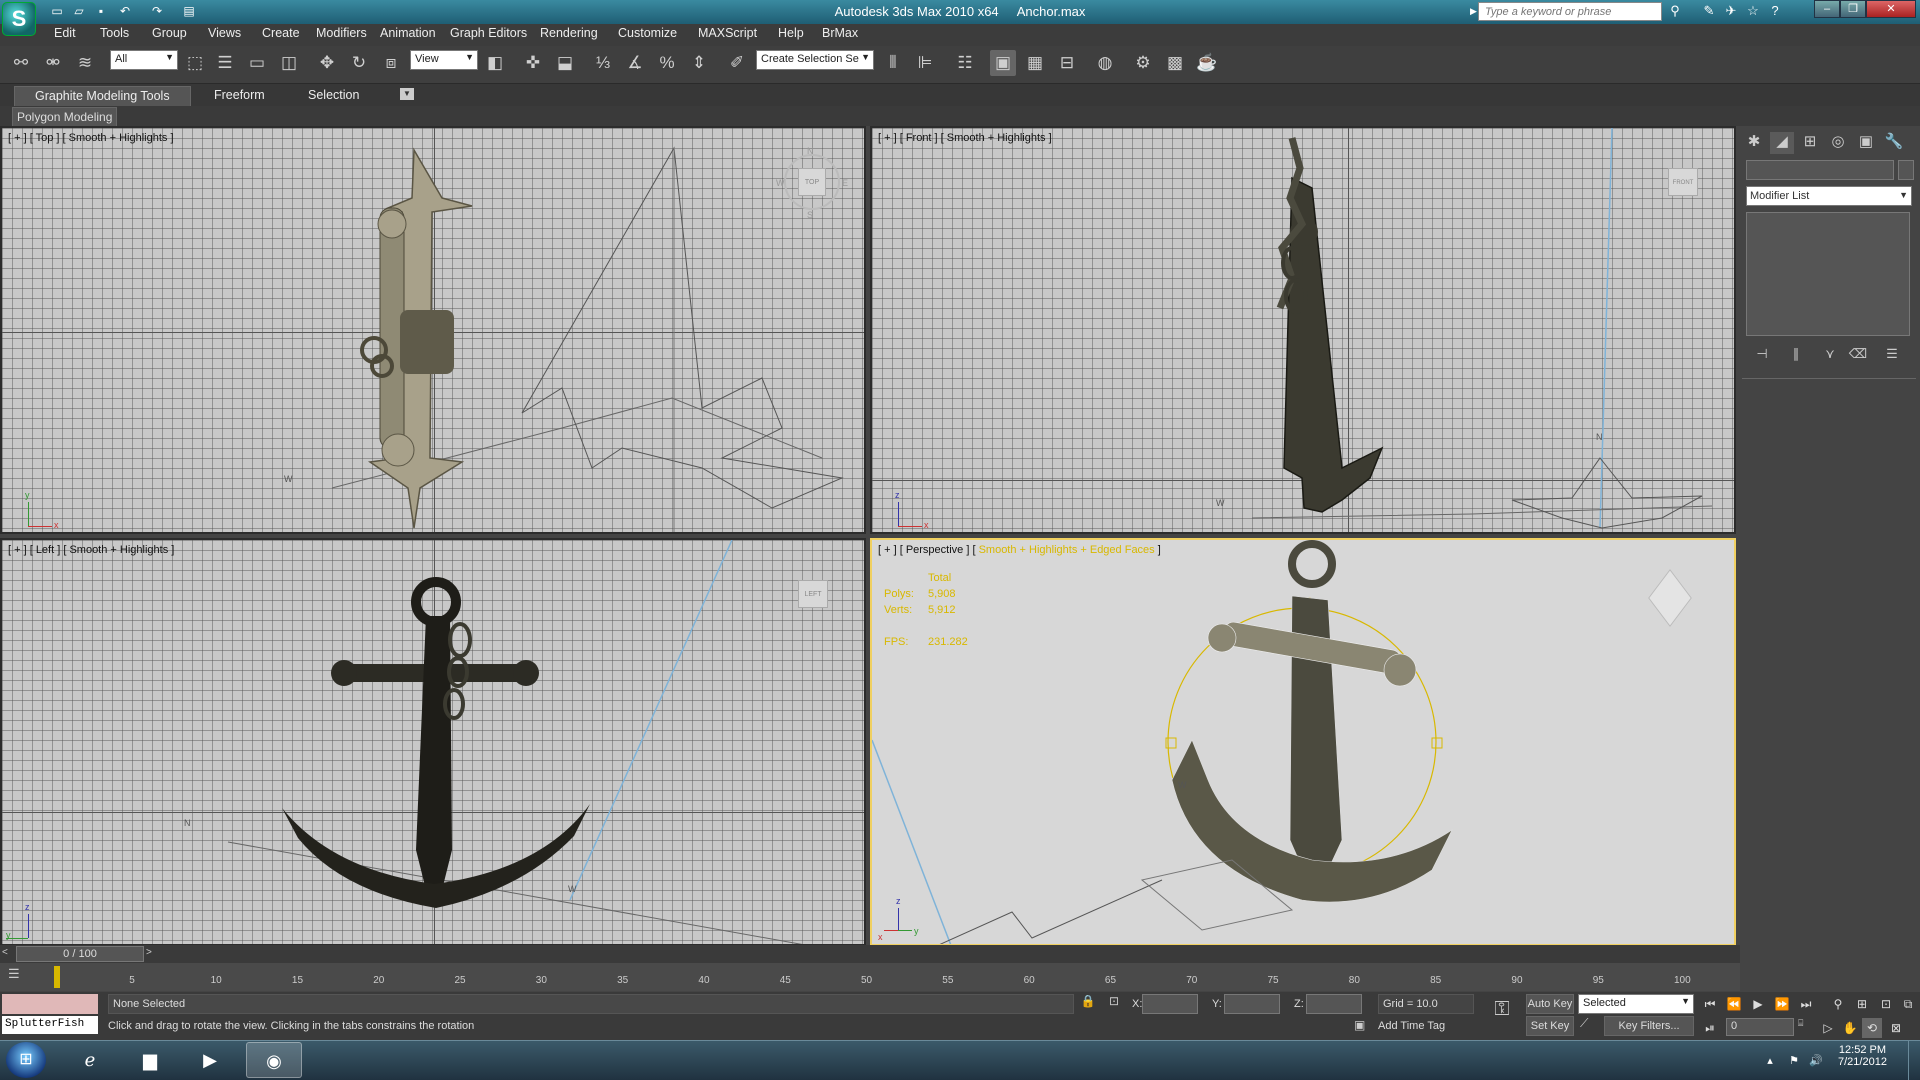 The image size is (1920, 1080). I want to click on edit-named-selection-icon: ✐, so click(737, 63).